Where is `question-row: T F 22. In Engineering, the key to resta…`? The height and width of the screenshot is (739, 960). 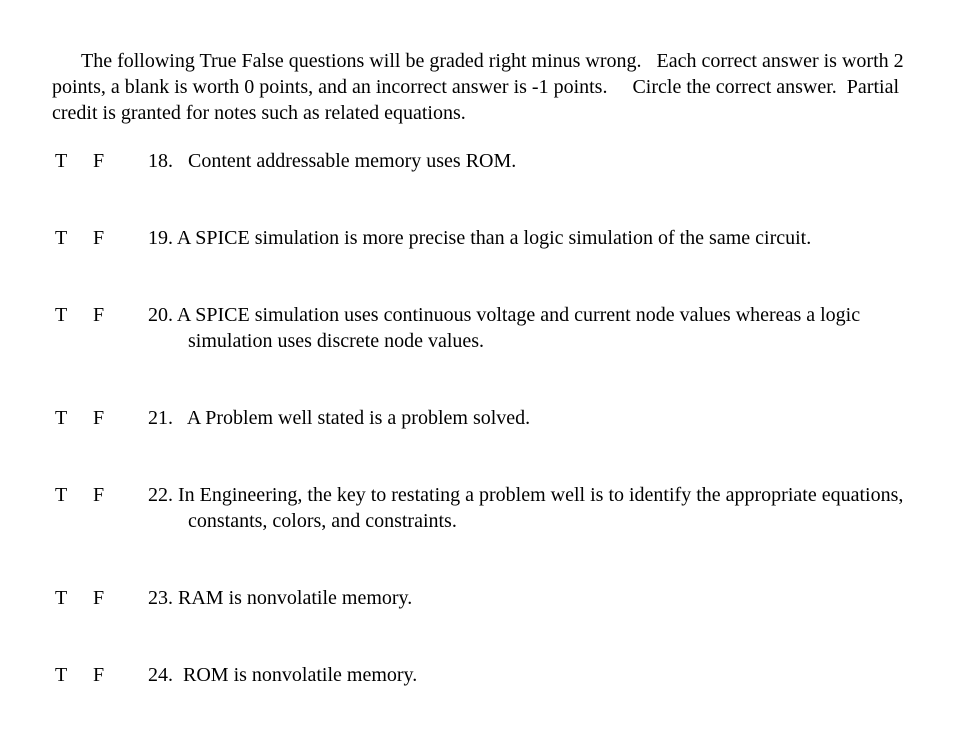
question-row: T F 22. In Engineering, the key to resta… is located at coordinates (480, 533).